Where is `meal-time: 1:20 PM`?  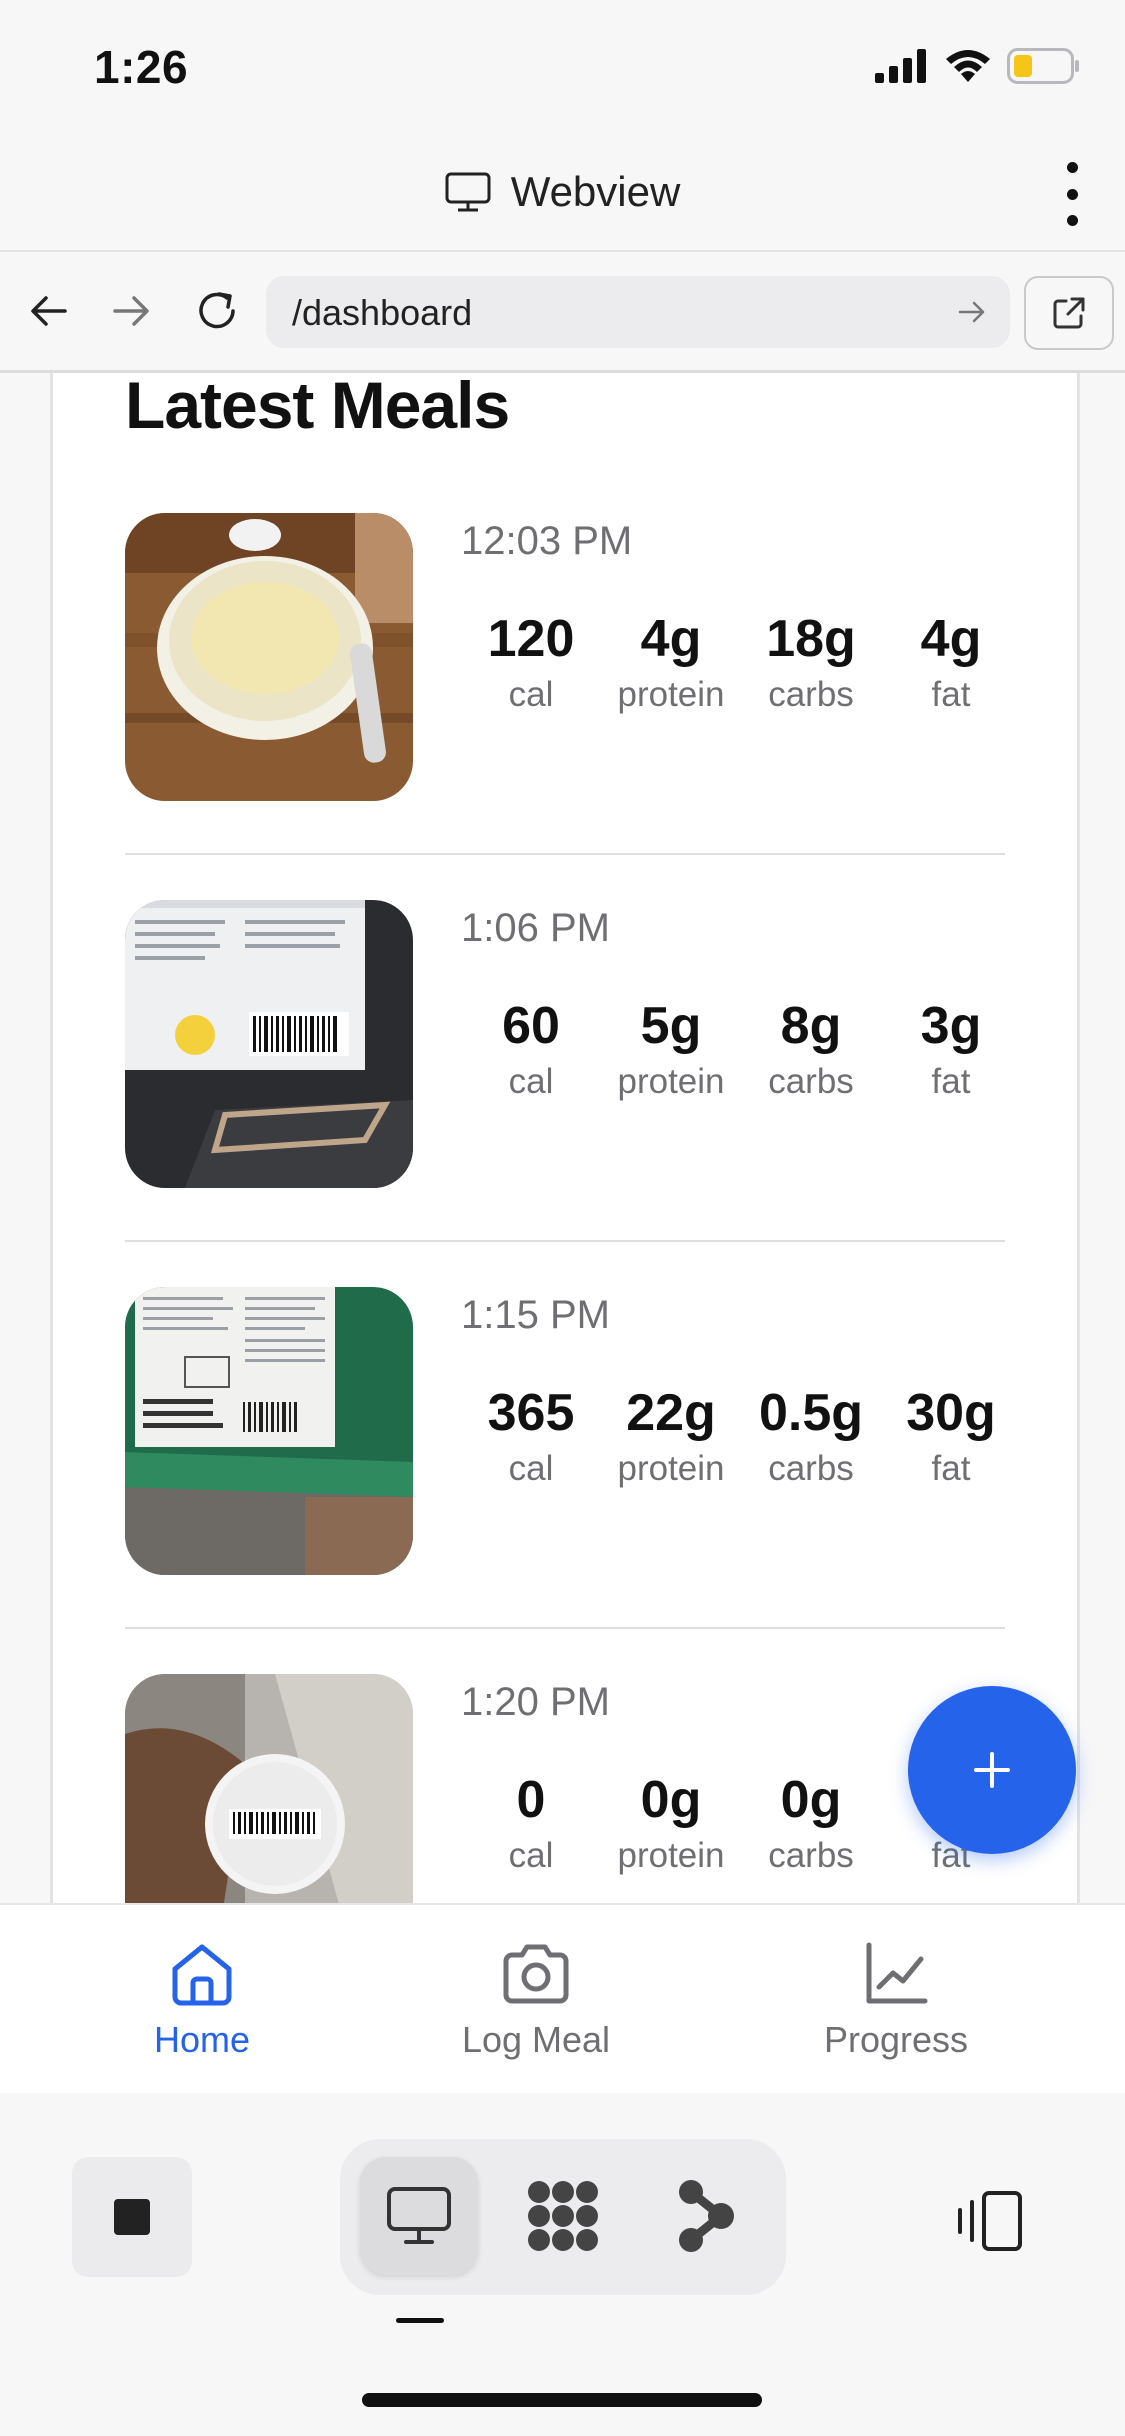
meal-time: 1:20 PM is located at coordinates (535, 1702).